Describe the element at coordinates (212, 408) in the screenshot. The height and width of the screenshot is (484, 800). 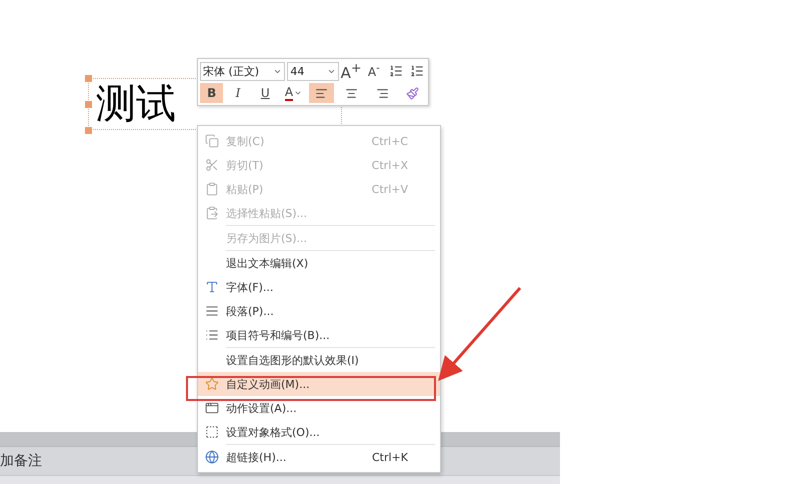
I see `window-icon` at that location.